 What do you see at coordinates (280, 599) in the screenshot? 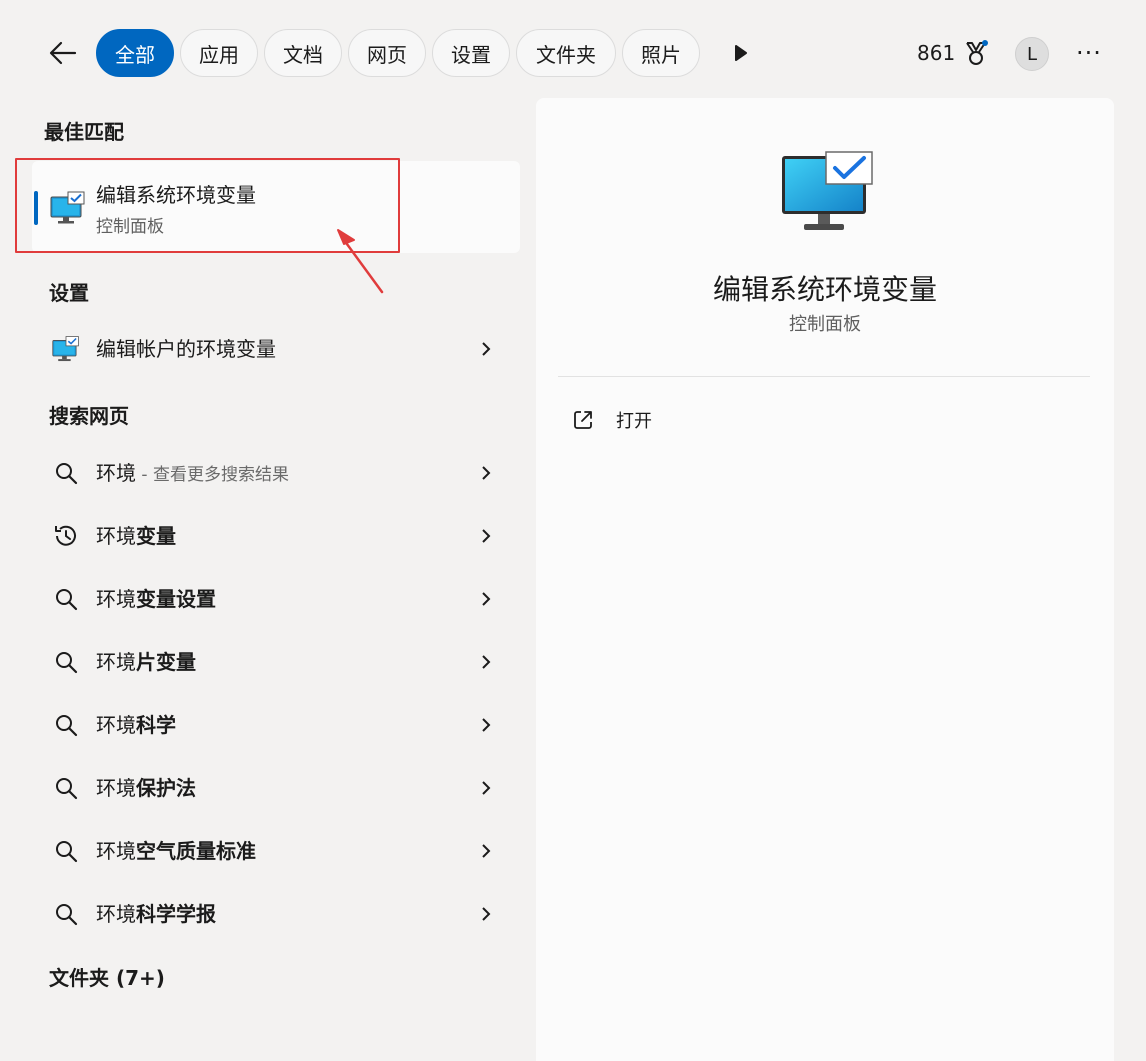
I see `web-search-item: 环境变量设置` at bounding box center [280, 599].